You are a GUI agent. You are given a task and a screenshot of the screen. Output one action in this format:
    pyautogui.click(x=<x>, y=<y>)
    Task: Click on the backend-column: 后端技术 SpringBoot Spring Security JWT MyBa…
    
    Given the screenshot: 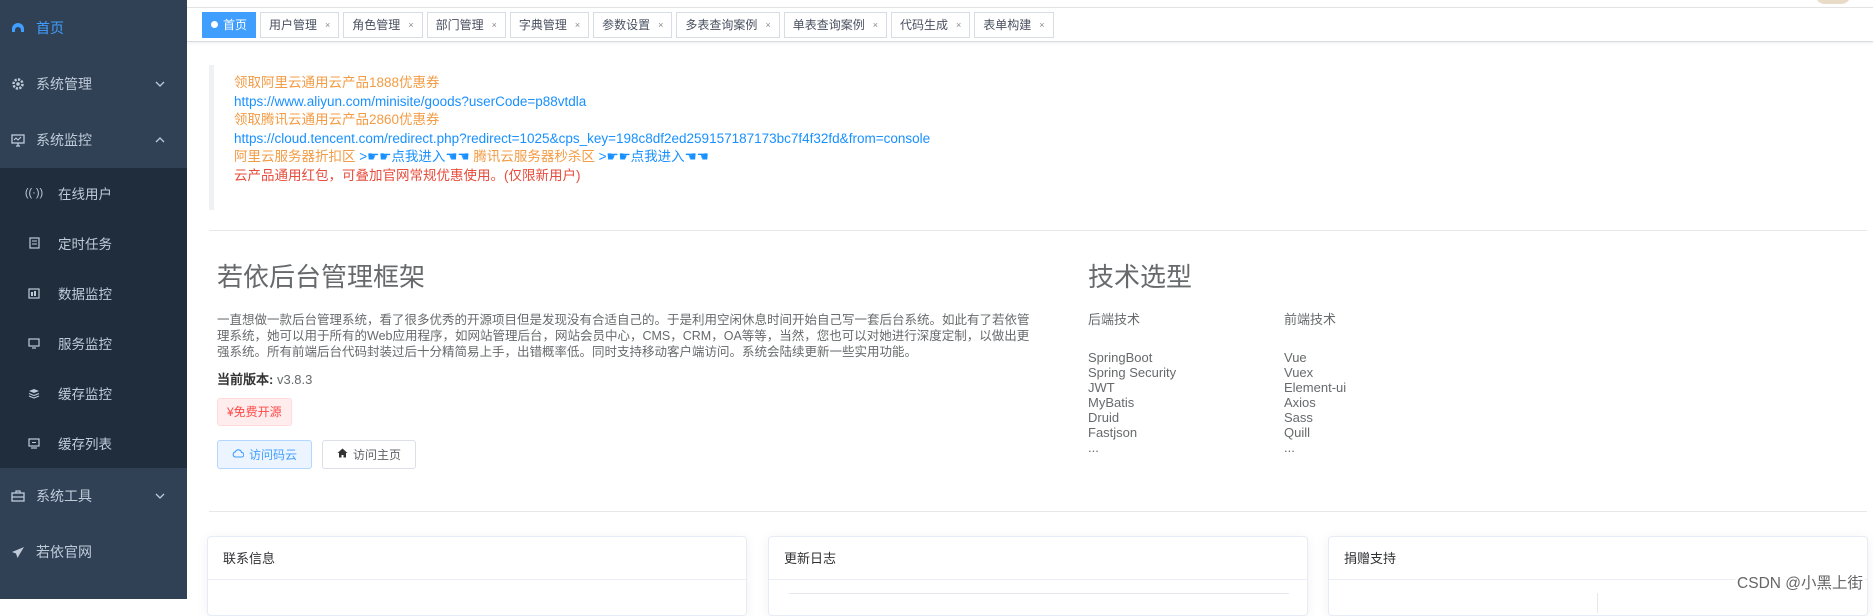 What is the action you would take?
    pyautogui.click(x=1186, y=382)
    